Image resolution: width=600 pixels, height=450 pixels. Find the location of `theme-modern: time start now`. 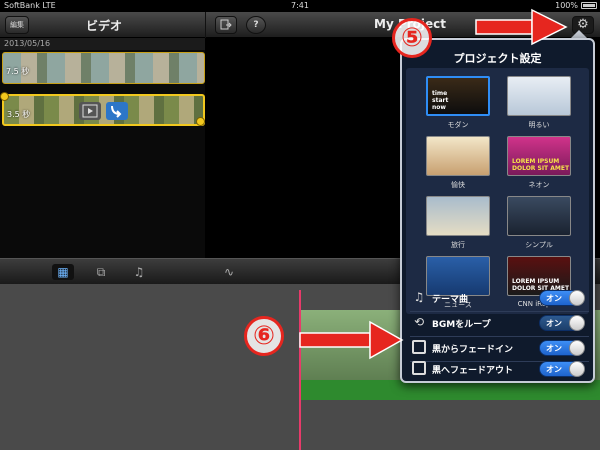

theme-modern: time start now is located at coordinates (458, 96).